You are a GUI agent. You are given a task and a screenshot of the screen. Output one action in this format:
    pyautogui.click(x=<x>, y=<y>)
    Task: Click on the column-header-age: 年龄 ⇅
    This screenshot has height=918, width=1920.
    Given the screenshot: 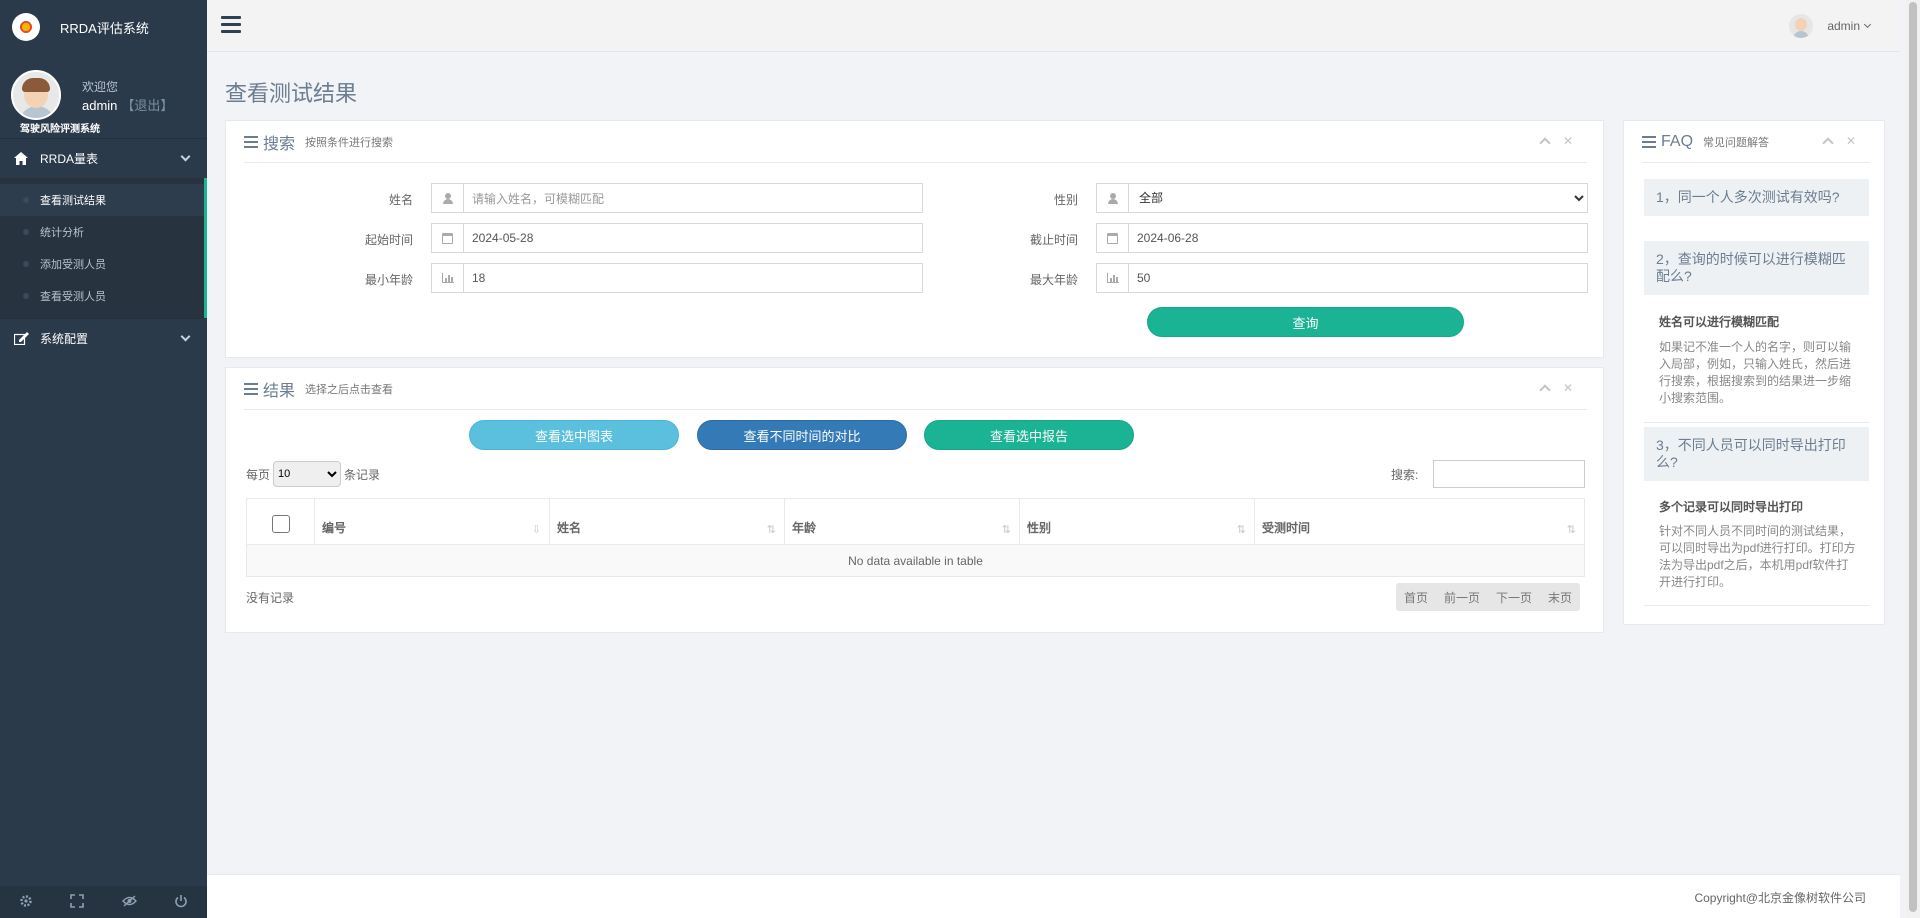 What is the action you would take?
    pyautogui.click(x=902, y=521)
    